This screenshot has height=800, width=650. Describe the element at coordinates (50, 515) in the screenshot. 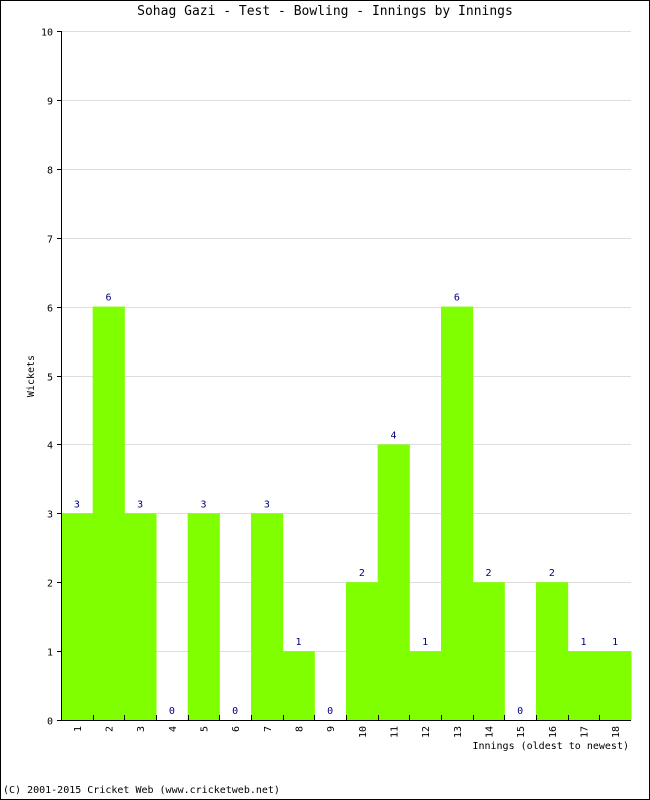

I see `y-tick-label: 3` at that location.